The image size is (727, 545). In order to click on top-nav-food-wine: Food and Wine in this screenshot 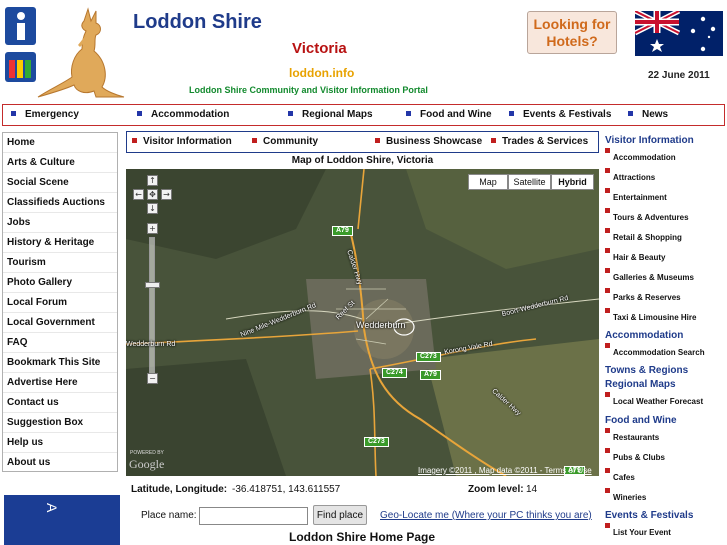, I will do `click(449, 114)`.